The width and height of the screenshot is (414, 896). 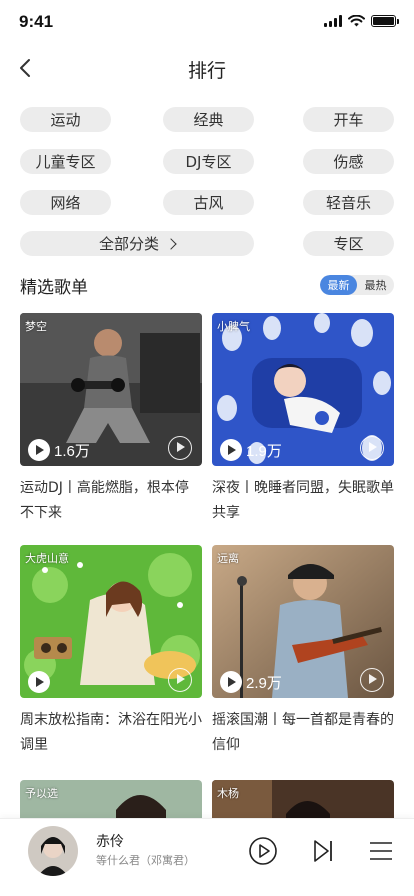 What do you see at coordinates (303, 621) in the screenshot?
I see `playlist-cover: 远离 2.9万` at bounding box center [303, 621].